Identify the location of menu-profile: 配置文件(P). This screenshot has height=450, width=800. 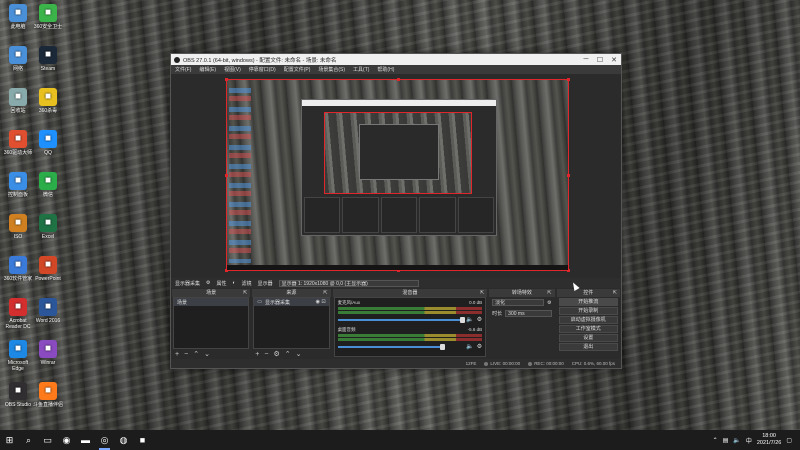
(297, 69).